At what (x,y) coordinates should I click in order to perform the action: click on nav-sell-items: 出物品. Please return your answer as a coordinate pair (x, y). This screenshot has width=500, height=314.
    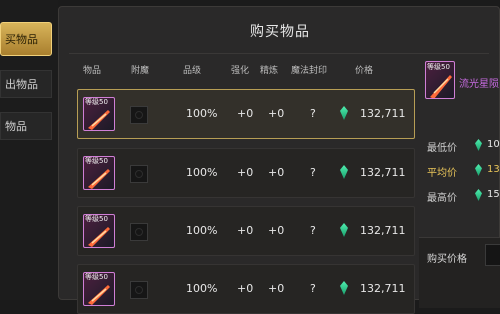
    Looking at the image, I should click on (26, 84).